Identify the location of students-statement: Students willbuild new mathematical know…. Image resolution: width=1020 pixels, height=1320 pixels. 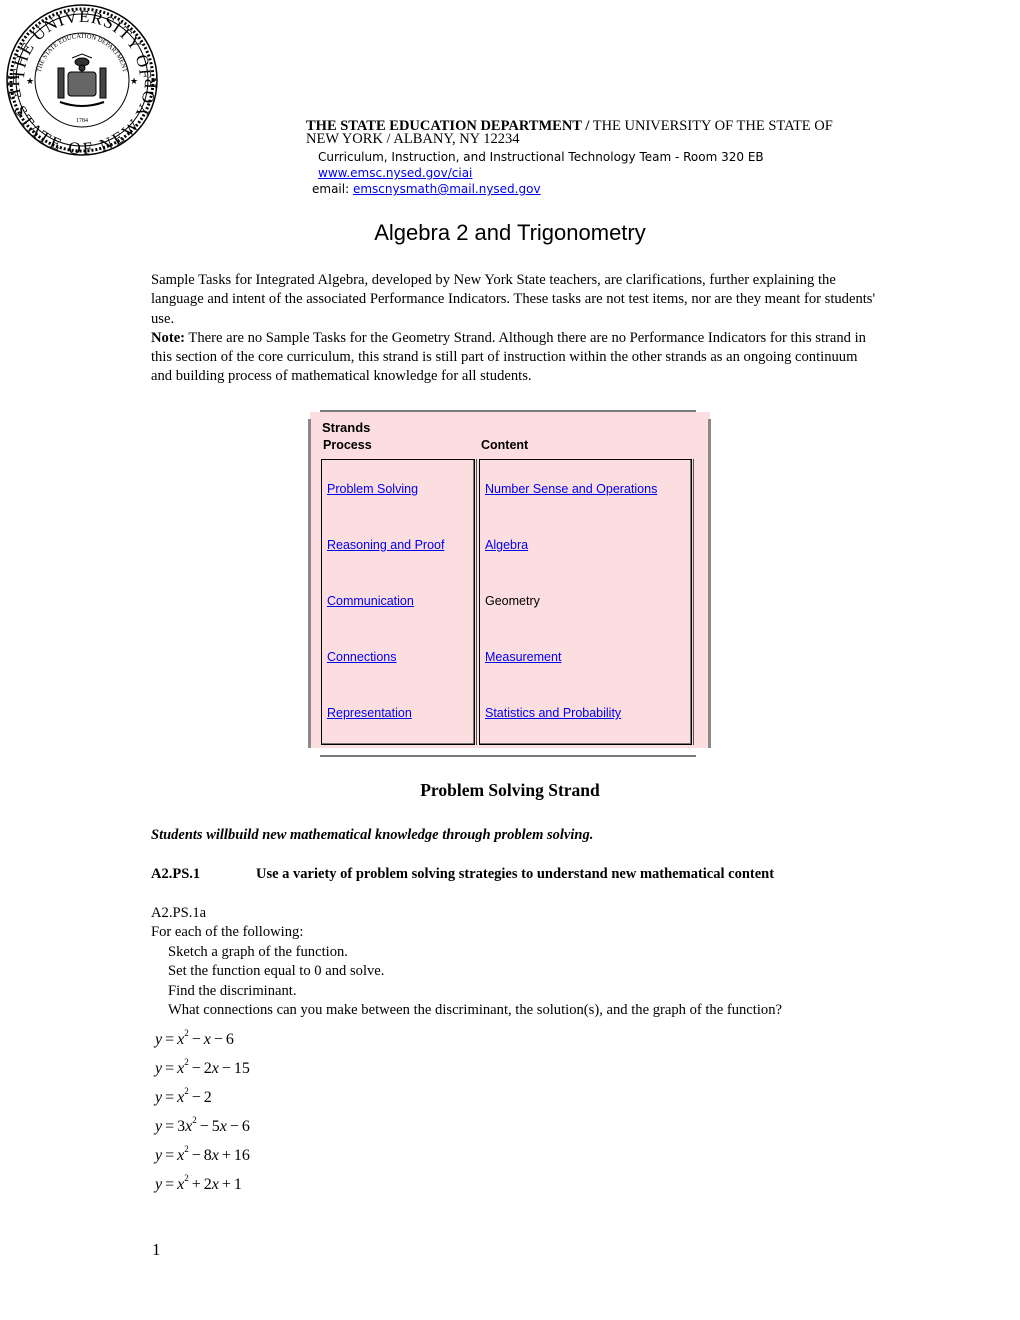
(372, 835).